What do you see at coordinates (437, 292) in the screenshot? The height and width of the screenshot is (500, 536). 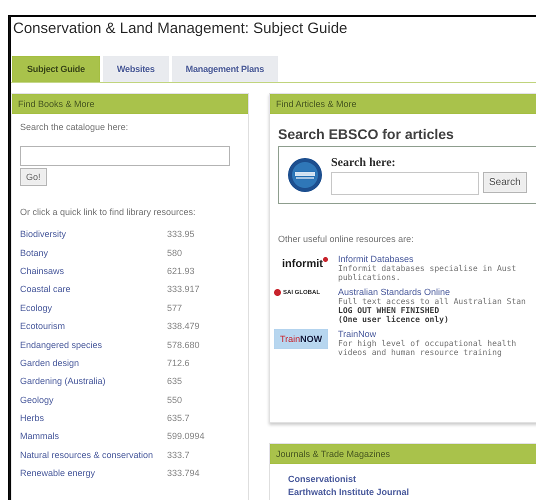 I see `resource-link: Australian Standards Online` at bounding box center [437, 292].